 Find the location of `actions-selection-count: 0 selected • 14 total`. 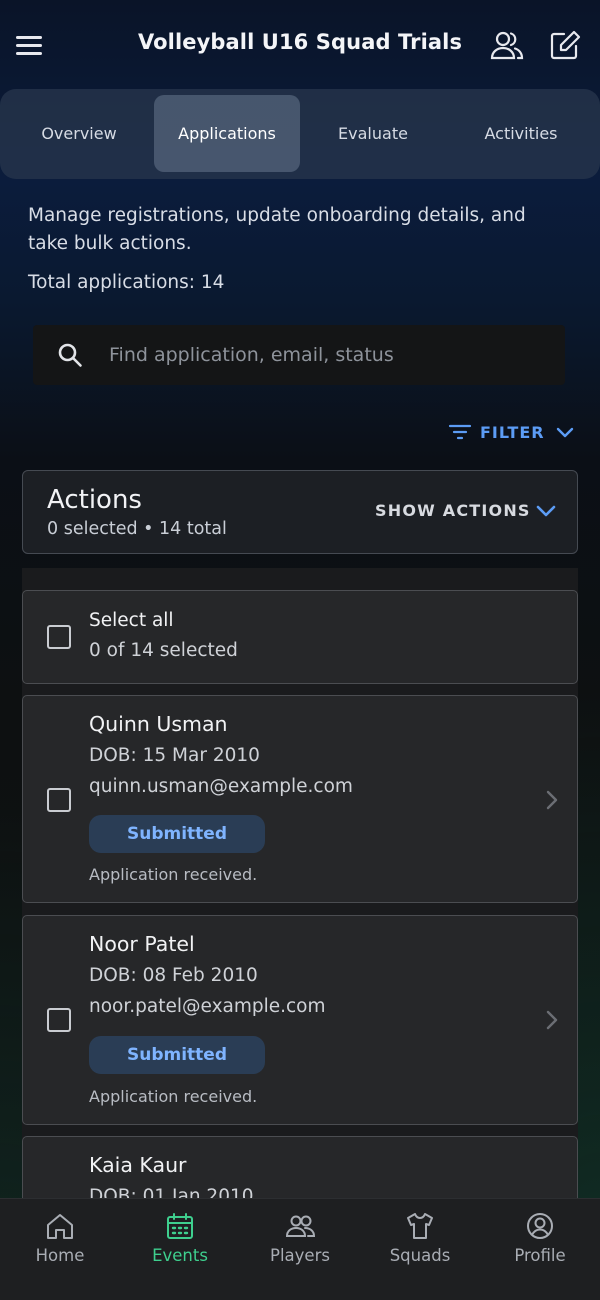

actions-selection-count: 0 selected • 14 total is located at coordinates (137, 529).